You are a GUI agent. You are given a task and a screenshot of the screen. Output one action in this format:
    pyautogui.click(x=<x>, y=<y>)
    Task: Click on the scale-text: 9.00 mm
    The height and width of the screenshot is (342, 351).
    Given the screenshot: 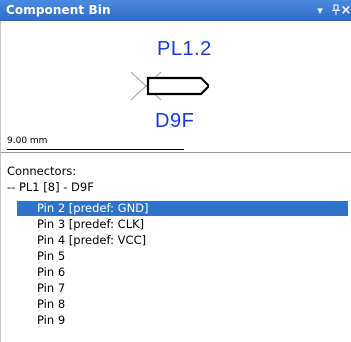 What is the action you would take?
    pyautogui.click(x=27, y=141)
    